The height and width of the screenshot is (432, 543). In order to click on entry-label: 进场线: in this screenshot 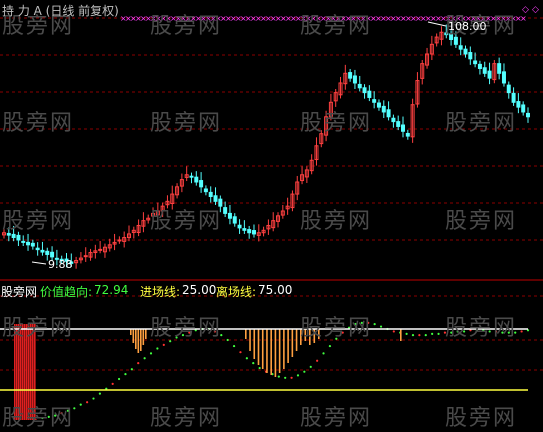, I will do `click(160, 292)`.